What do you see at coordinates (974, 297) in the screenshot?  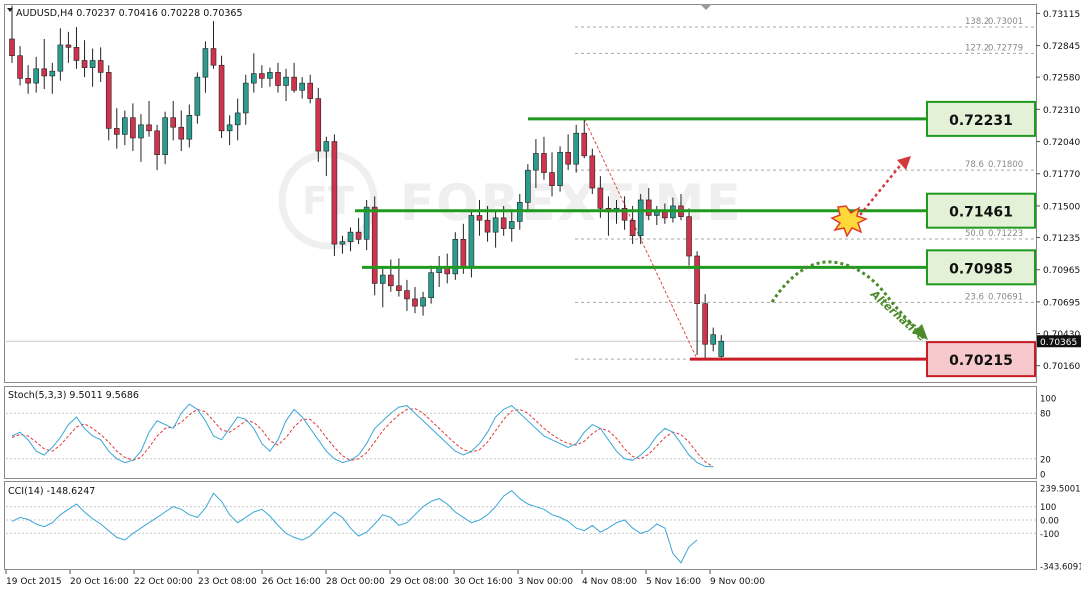 I see `fib-level-label: 23.6` at bounding box center [974, 297].